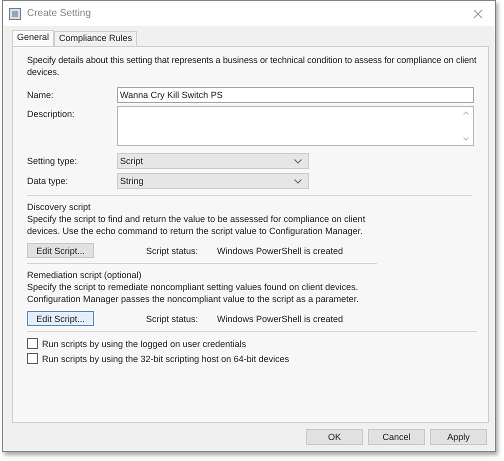 The height and width of the screenshot is (461, 504). Describe the element at coordinates (33, 38) in the screenshot. I see `tab: General` at that location.